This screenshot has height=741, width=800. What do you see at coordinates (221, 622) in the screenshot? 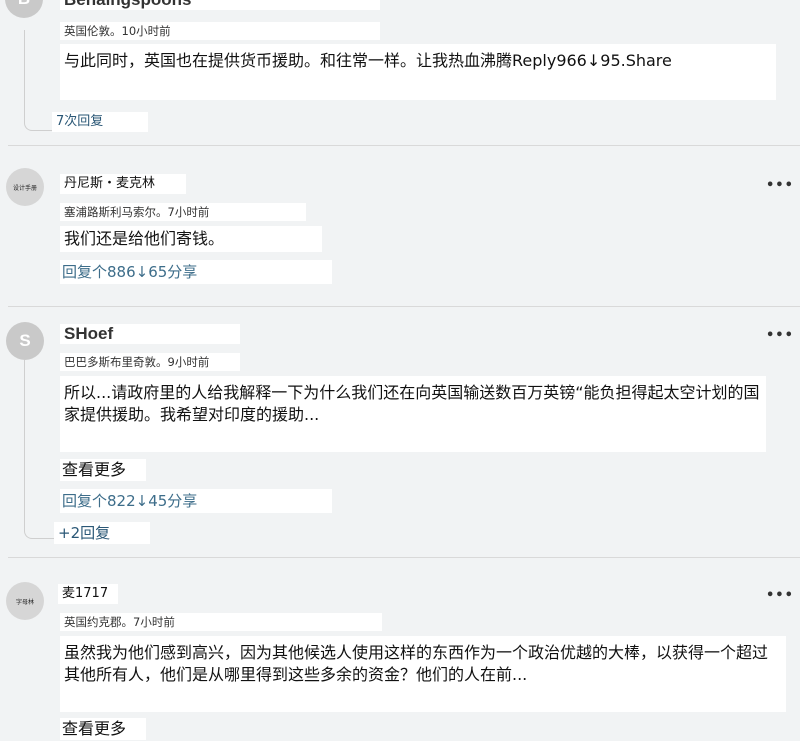
I see `comment-meta: 英国约克郡。7小时前` at bounding box center [221, 622].